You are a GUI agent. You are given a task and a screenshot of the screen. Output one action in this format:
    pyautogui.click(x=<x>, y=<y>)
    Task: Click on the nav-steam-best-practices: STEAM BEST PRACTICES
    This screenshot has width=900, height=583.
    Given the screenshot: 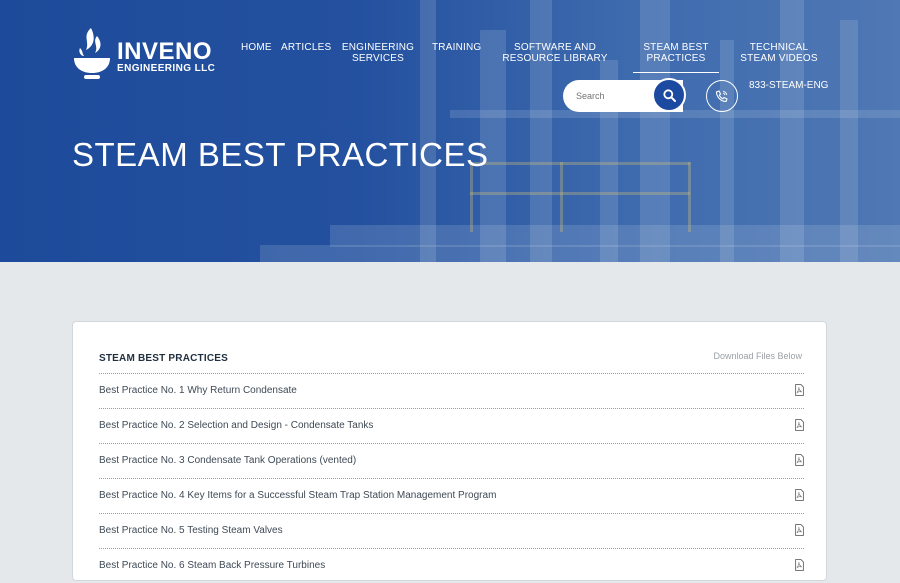 What is the action you would take?
    pyautogui.click(x=676, y=57)
    